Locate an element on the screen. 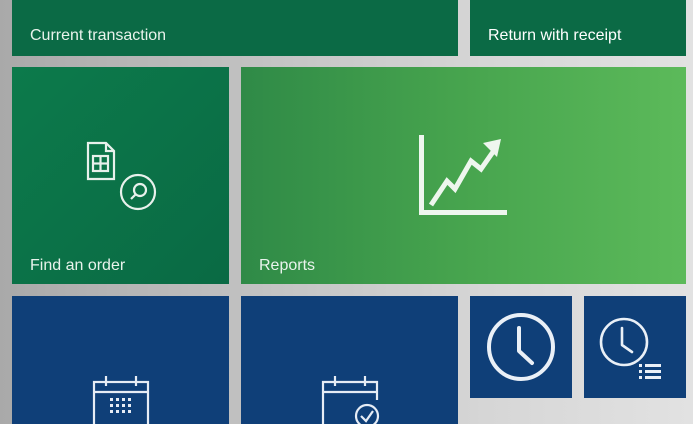 This screenshot has height=424, width=693. find-order-icon is located at coordinates (121, 176).